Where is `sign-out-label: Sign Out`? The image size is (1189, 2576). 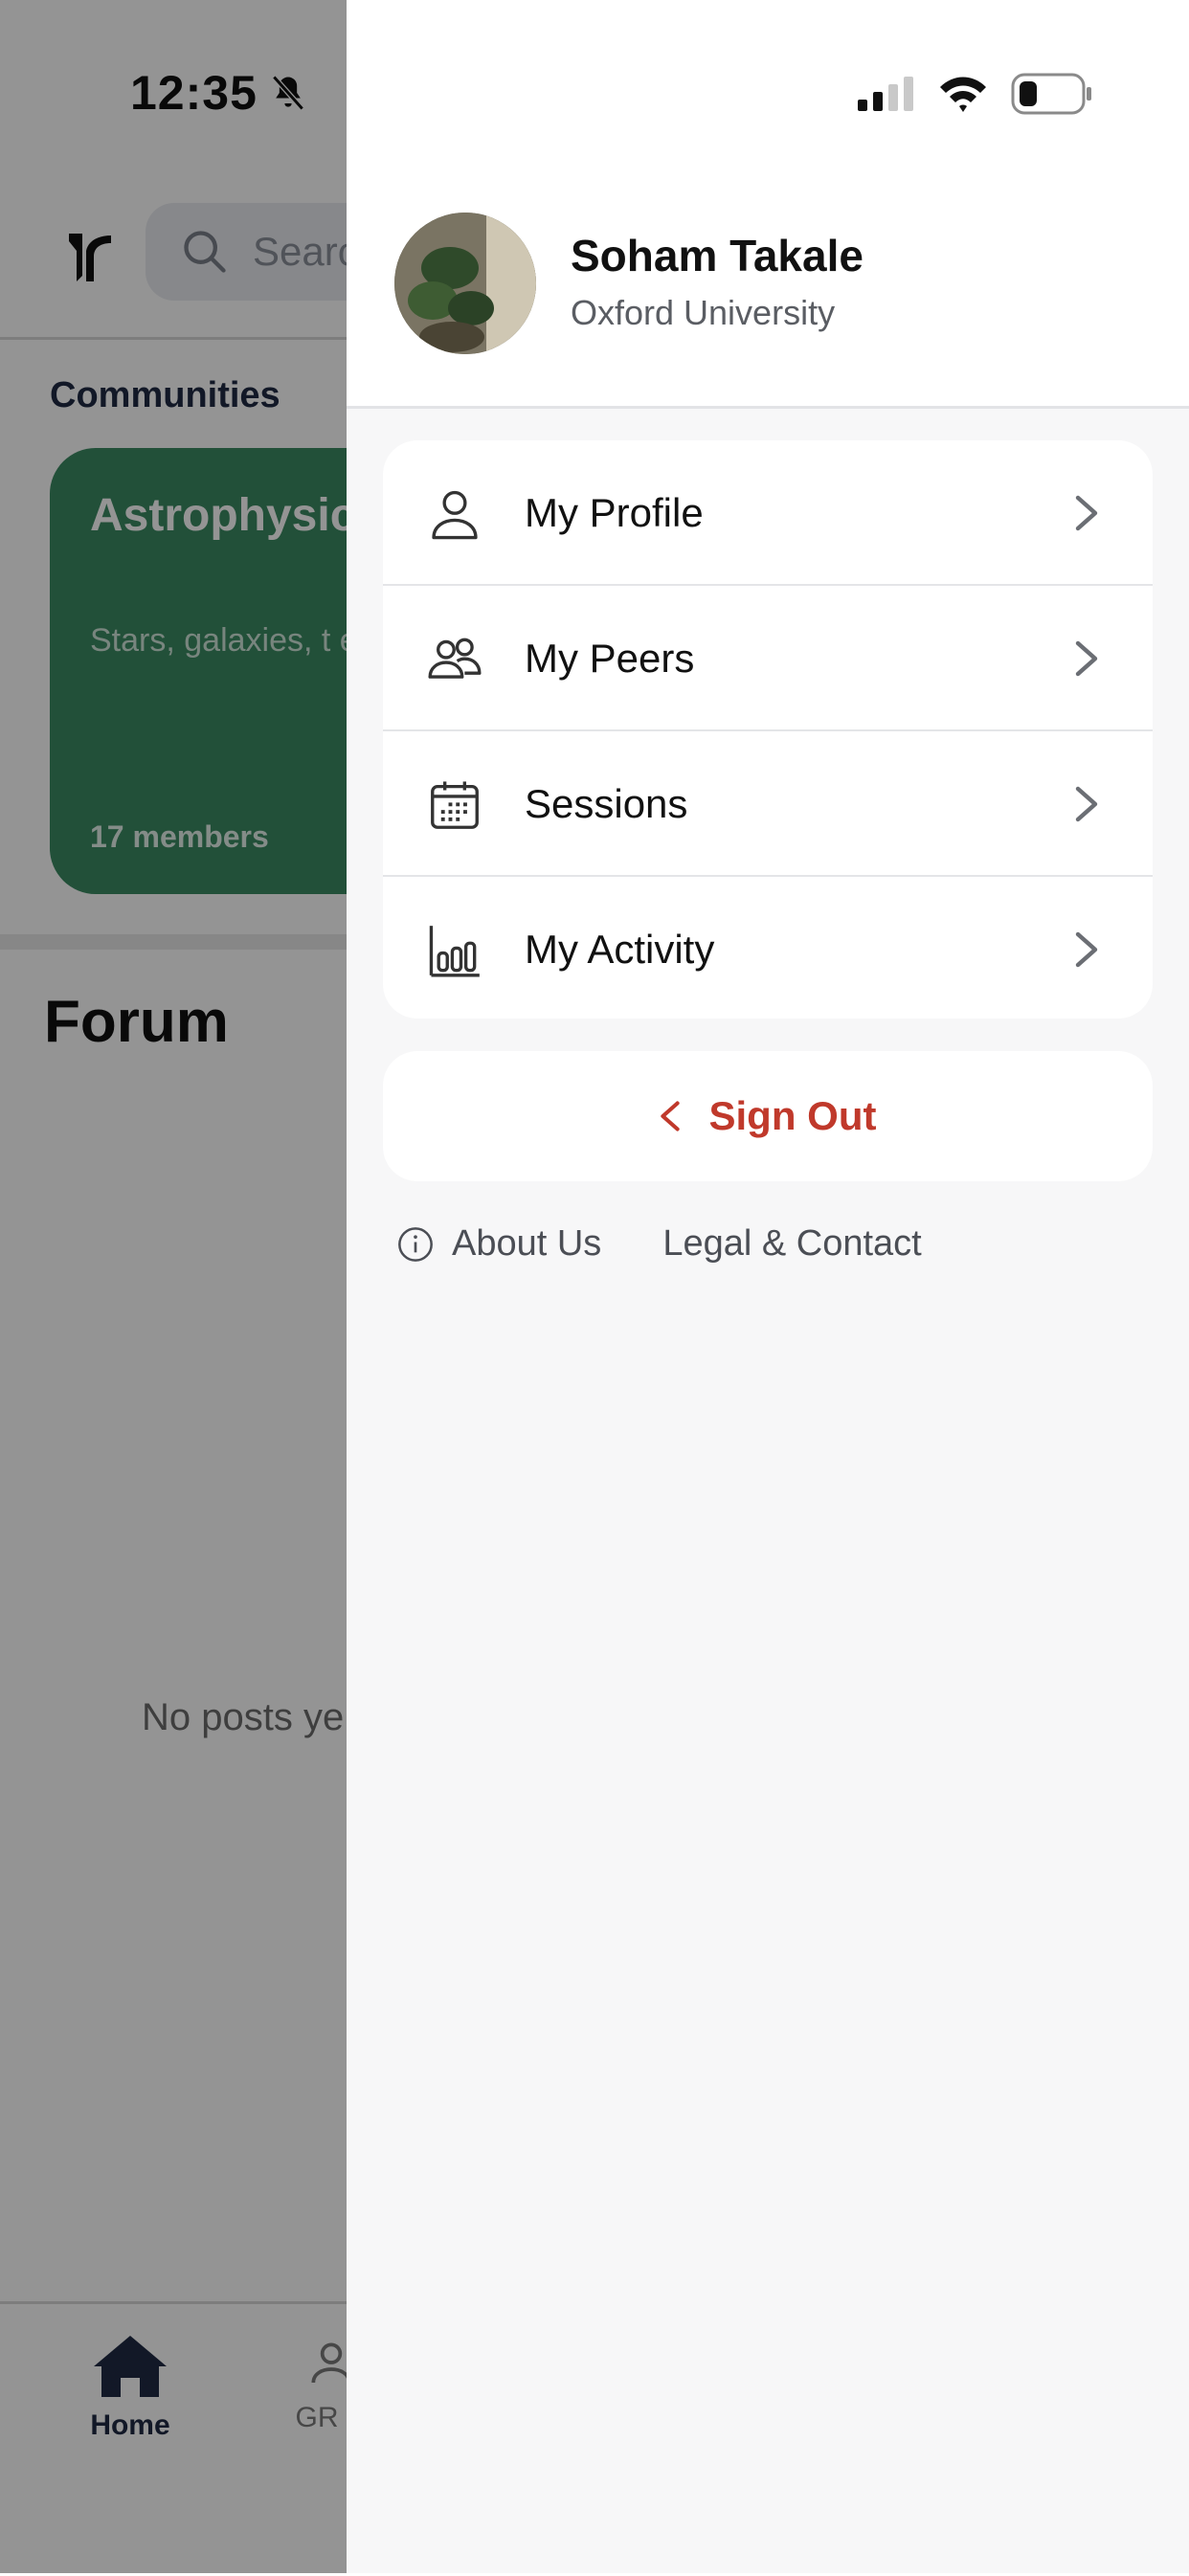 sign-out-label: Sign Out is located at coordinates (792, 1115).